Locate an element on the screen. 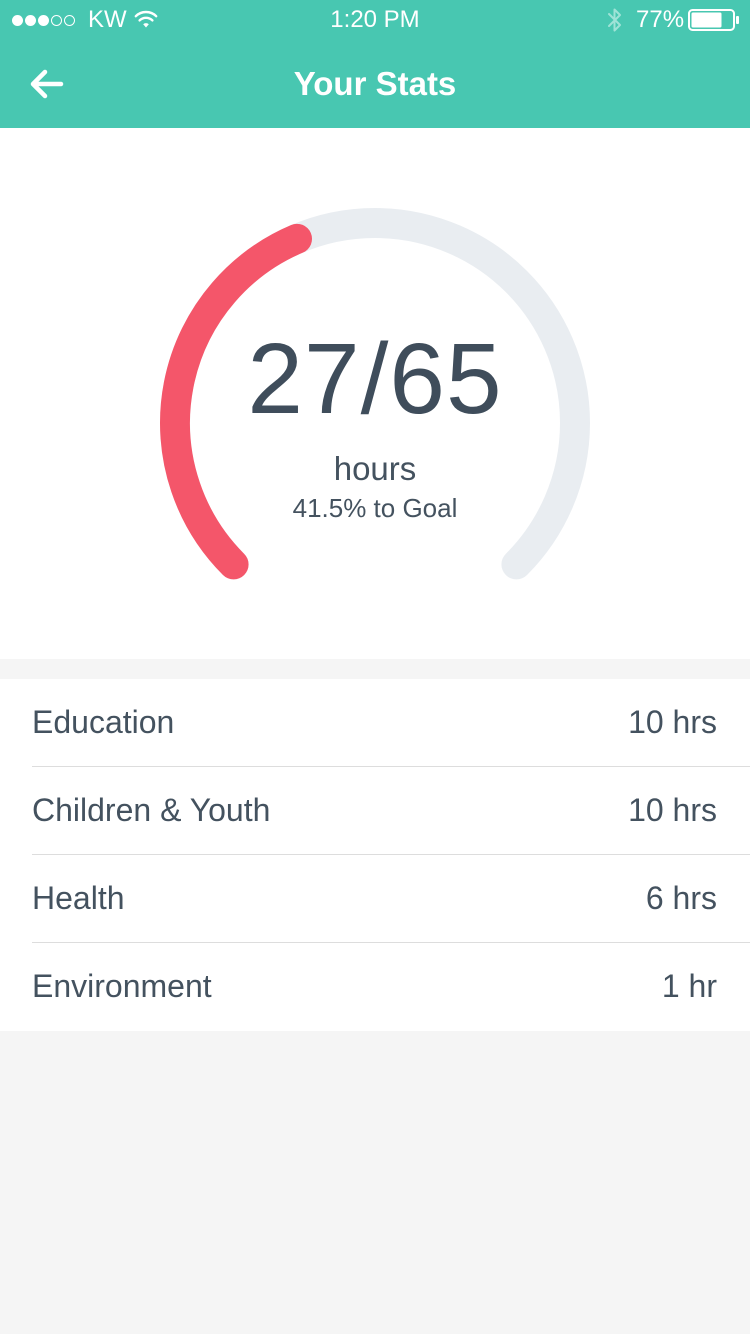 The height and width of the screenshot is (1334, 750). category-row-education: Education 10 hrs is located at coordinates (391, 723).